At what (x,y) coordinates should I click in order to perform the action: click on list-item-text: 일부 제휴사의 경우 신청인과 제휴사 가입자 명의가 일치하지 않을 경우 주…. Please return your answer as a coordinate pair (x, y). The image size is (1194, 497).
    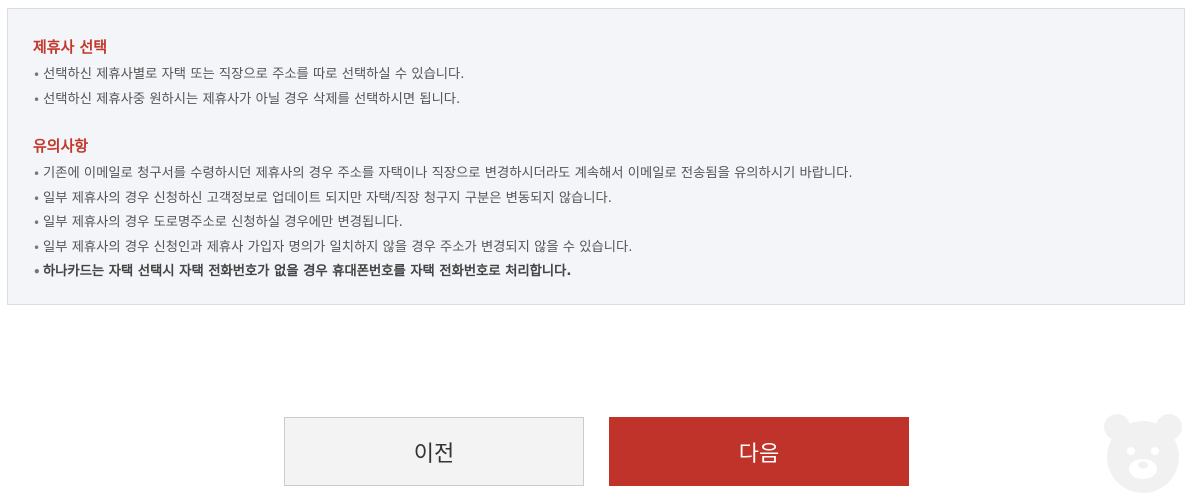
    Looking at the image, I should click on (338, 247).